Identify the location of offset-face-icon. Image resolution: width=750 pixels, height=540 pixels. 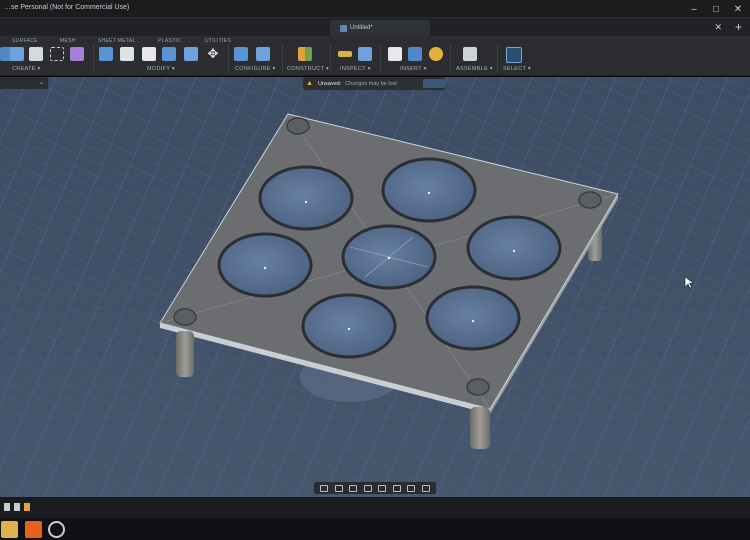
(191, 54).